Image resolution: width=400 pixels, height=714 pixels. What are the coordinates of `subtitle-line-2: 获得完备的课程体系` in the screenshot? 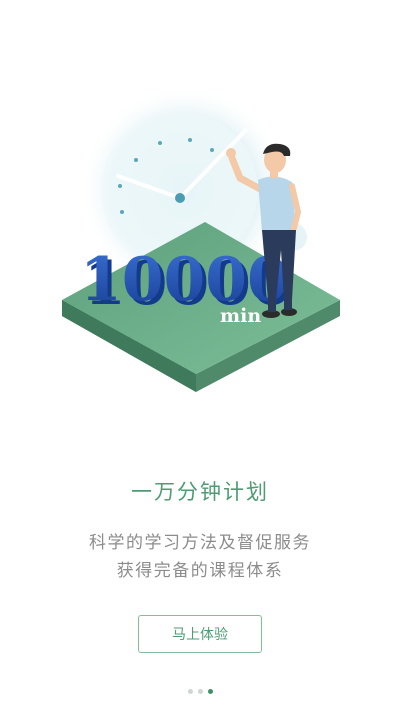 It's located at (200, 571).